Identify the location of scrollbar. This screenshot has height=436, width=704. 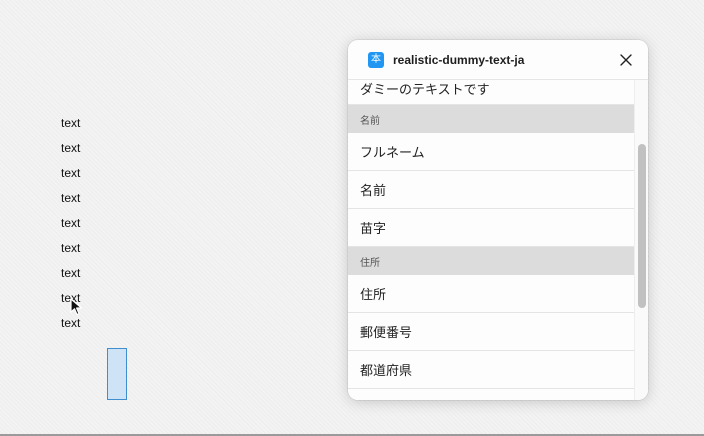
(641, 240).